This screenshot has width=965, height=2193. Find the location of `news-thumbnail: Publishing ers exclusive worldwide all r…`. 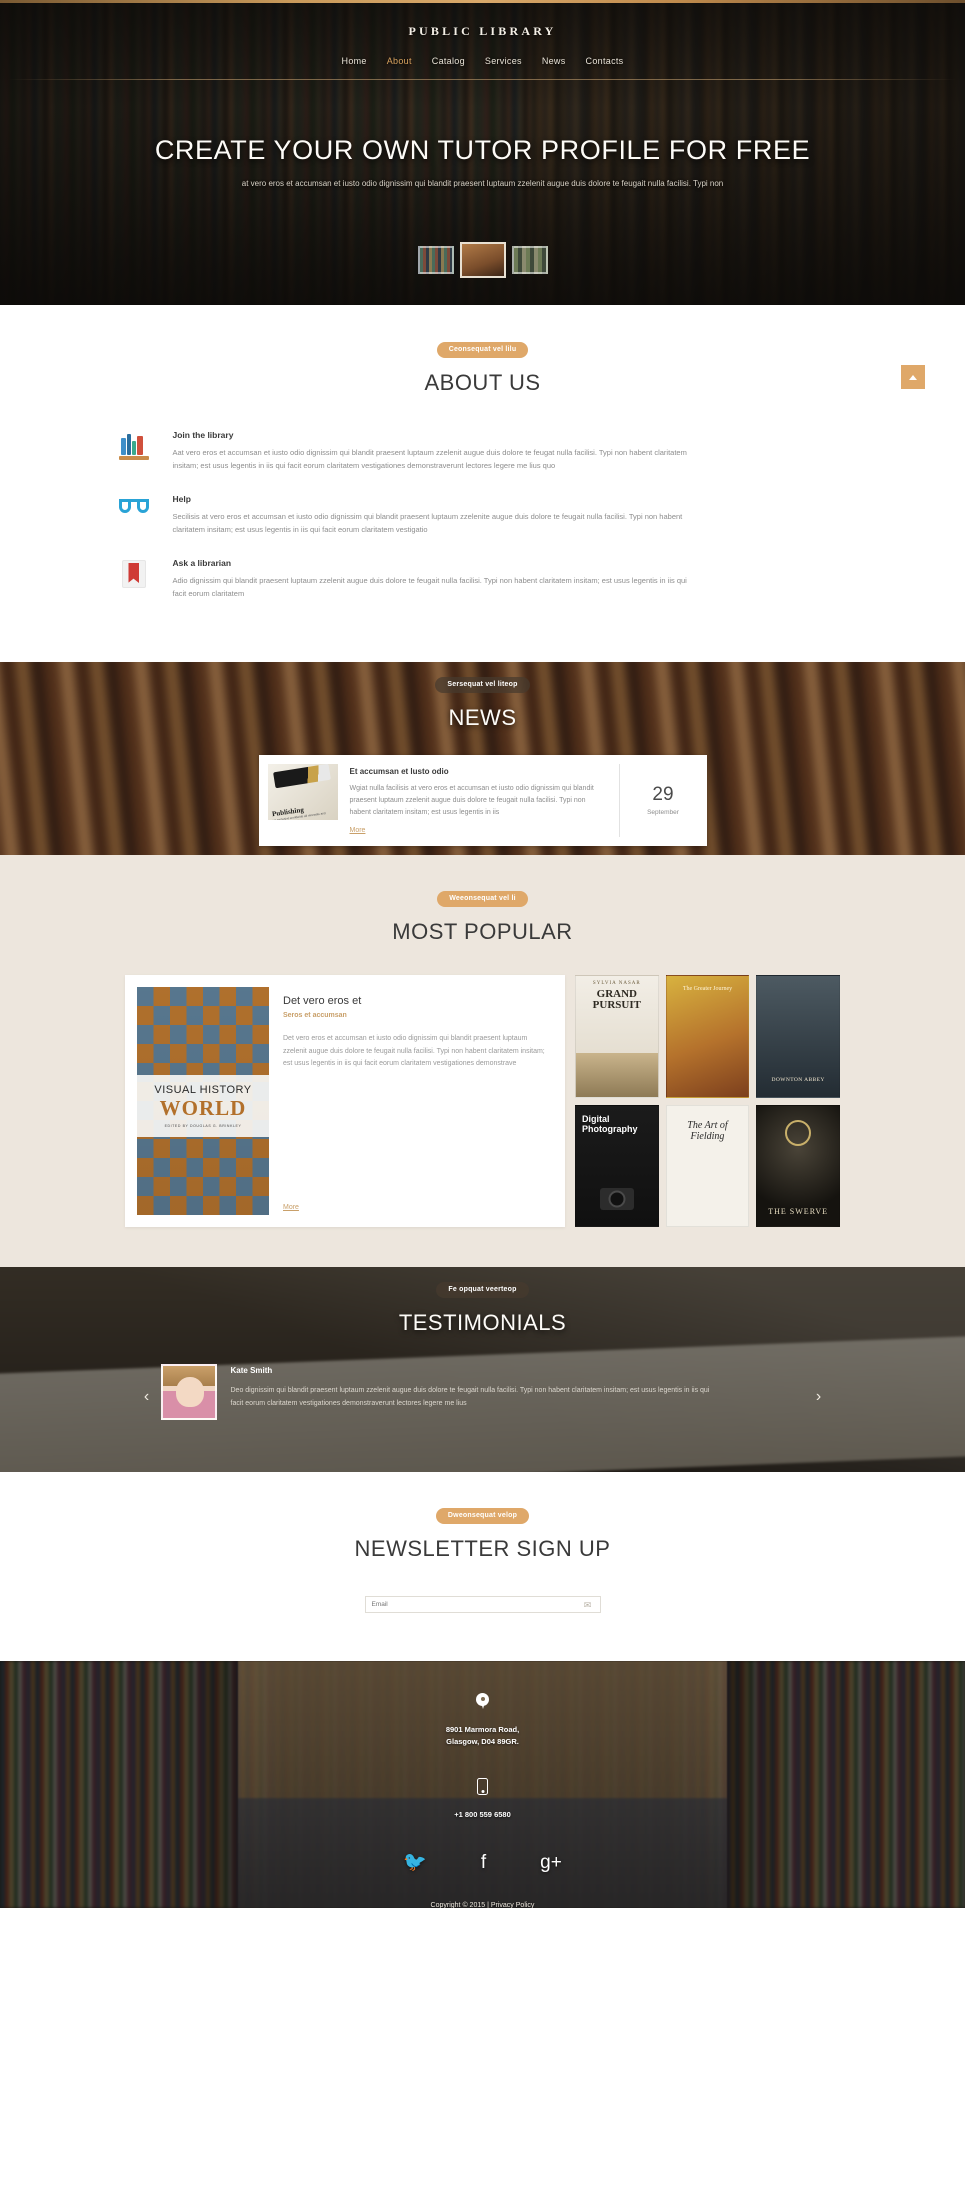

news-thumbnail: Publishing ers exclusive worldwide all r… is located at coordinates (302, 792).